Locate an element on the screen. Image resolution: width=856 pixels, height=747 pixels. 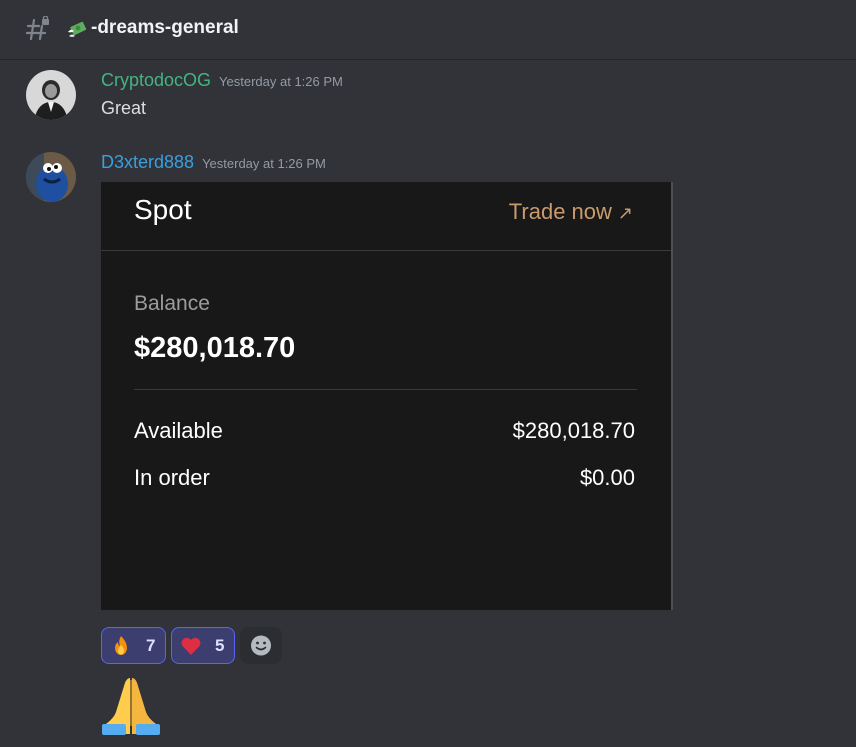
in-order-value: $0.00 is located at coordinates (607, 477).